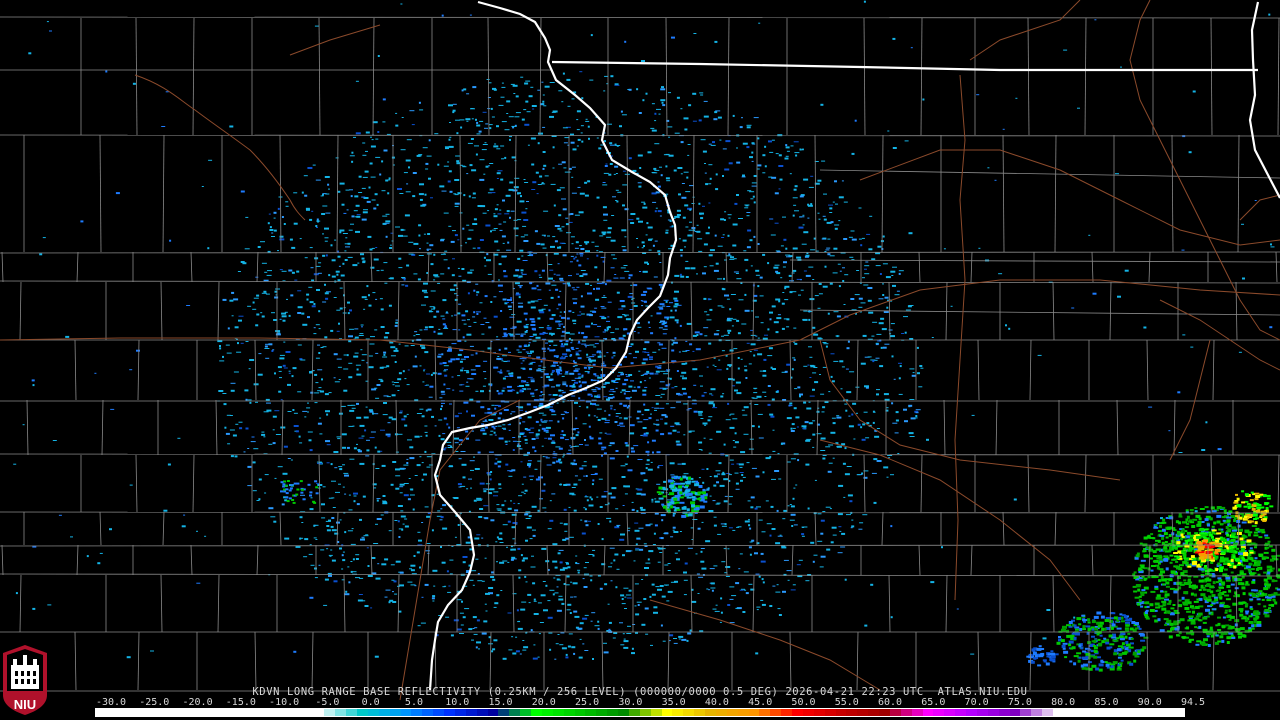  I want to click on scale-label: 40.0, so click(716, 702).